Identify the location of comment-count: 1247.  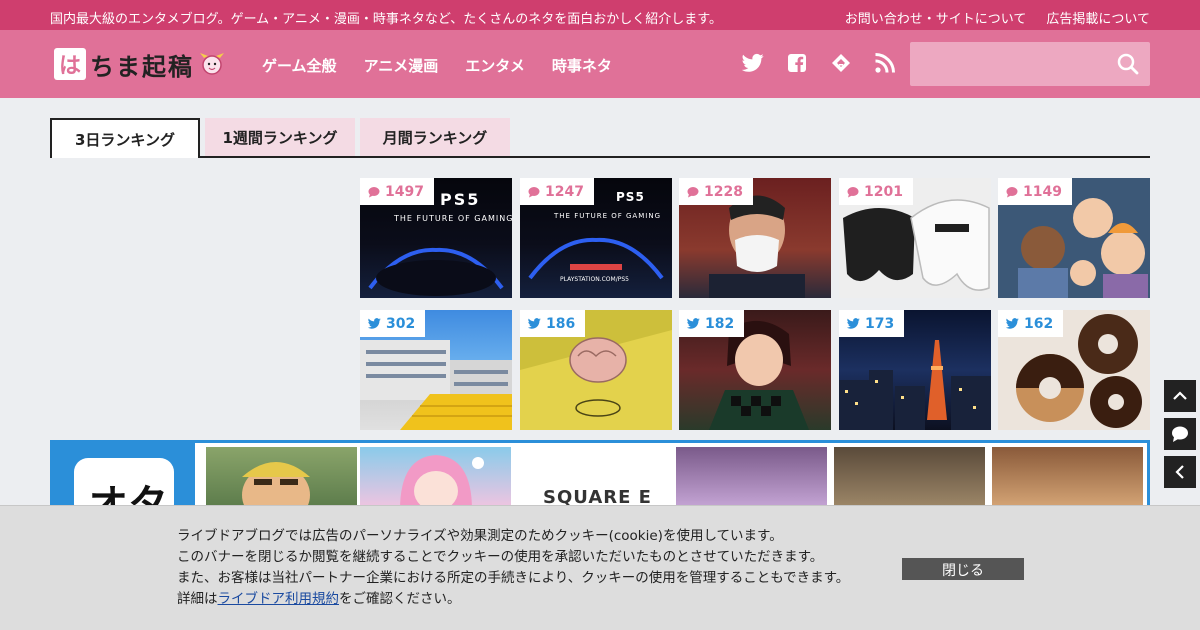
(564, 191).